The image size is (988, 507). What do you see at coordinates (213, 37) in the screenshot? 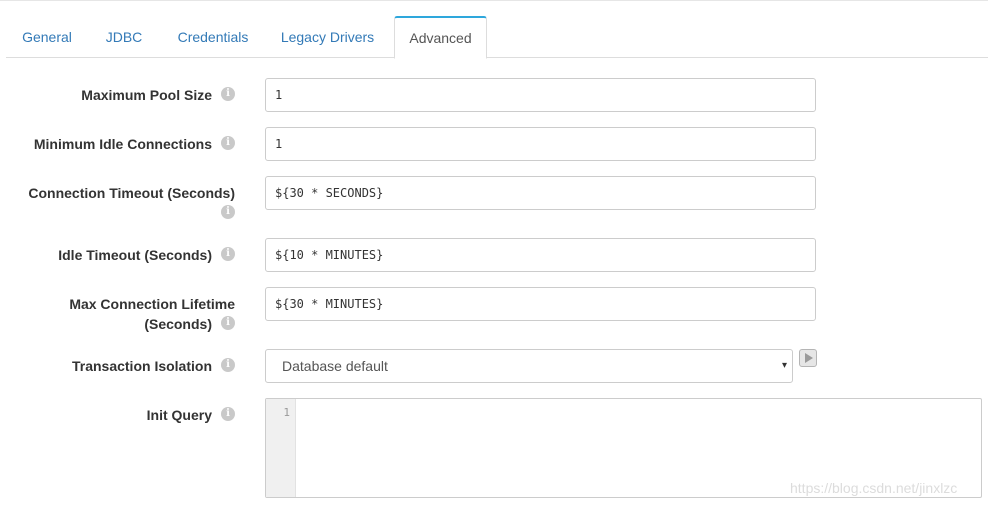
I see `tab-credentials: Credentials` at bounding box center [213, 37].